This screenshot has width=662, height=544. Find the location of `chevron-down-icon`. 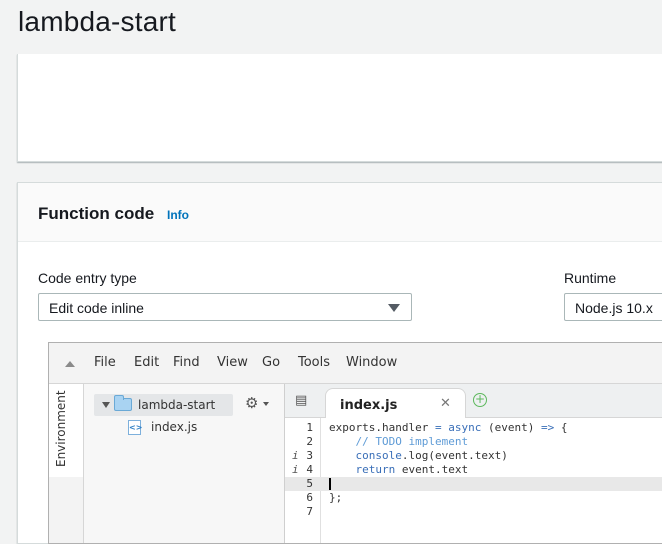

chevron-down-icon is located at coordinates (394, 308).